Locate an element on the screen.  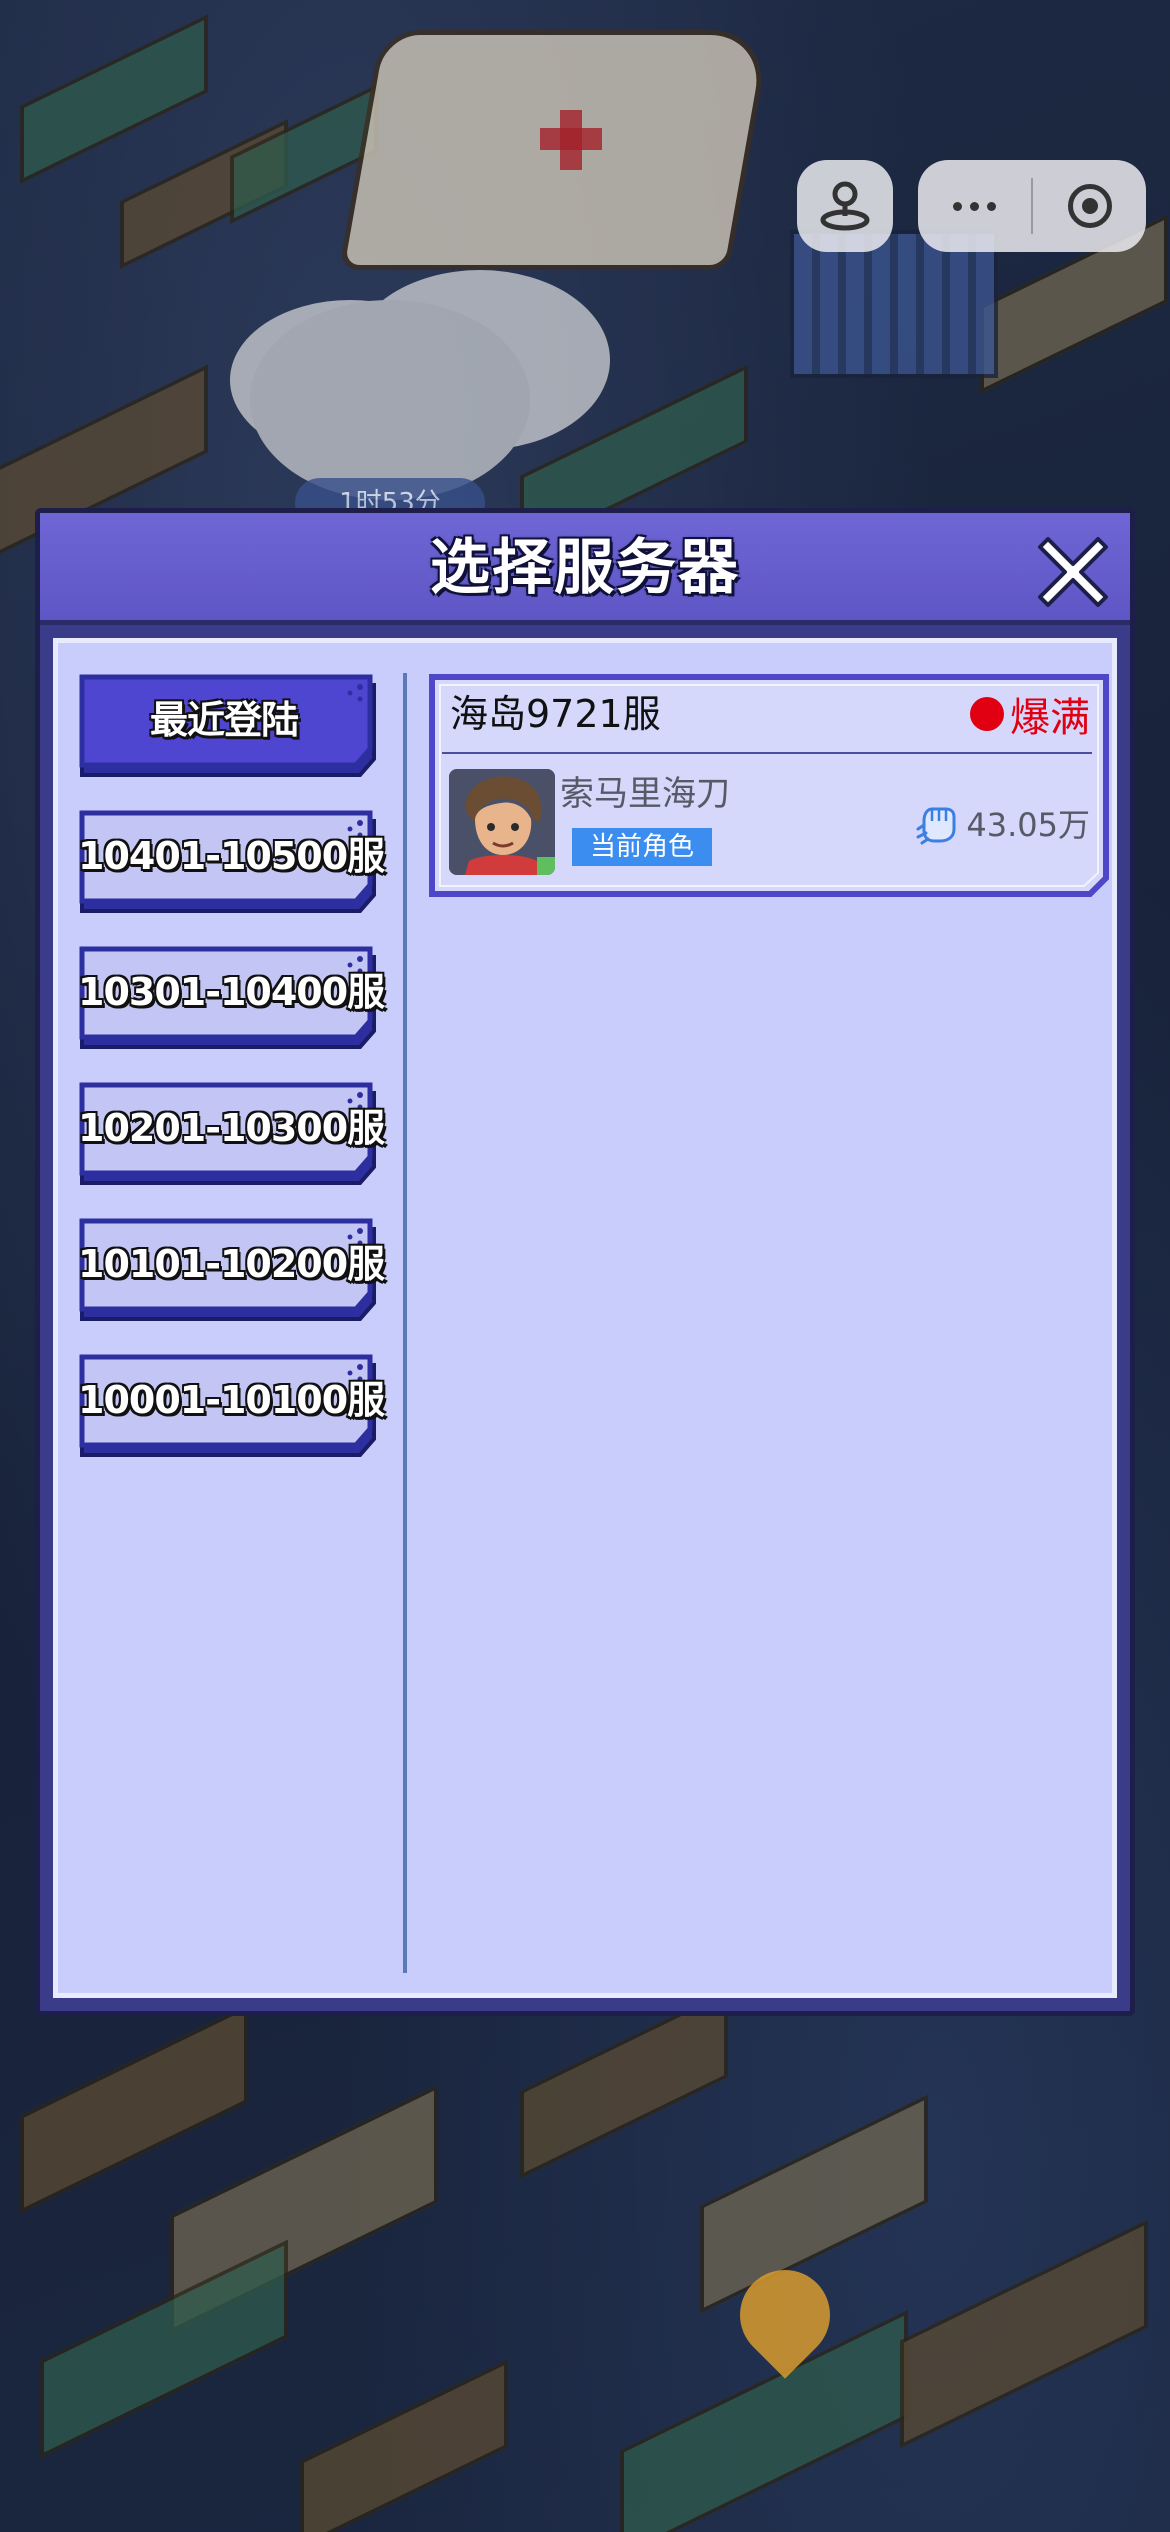
more-dots-icon is located at coordinates (974, 206).